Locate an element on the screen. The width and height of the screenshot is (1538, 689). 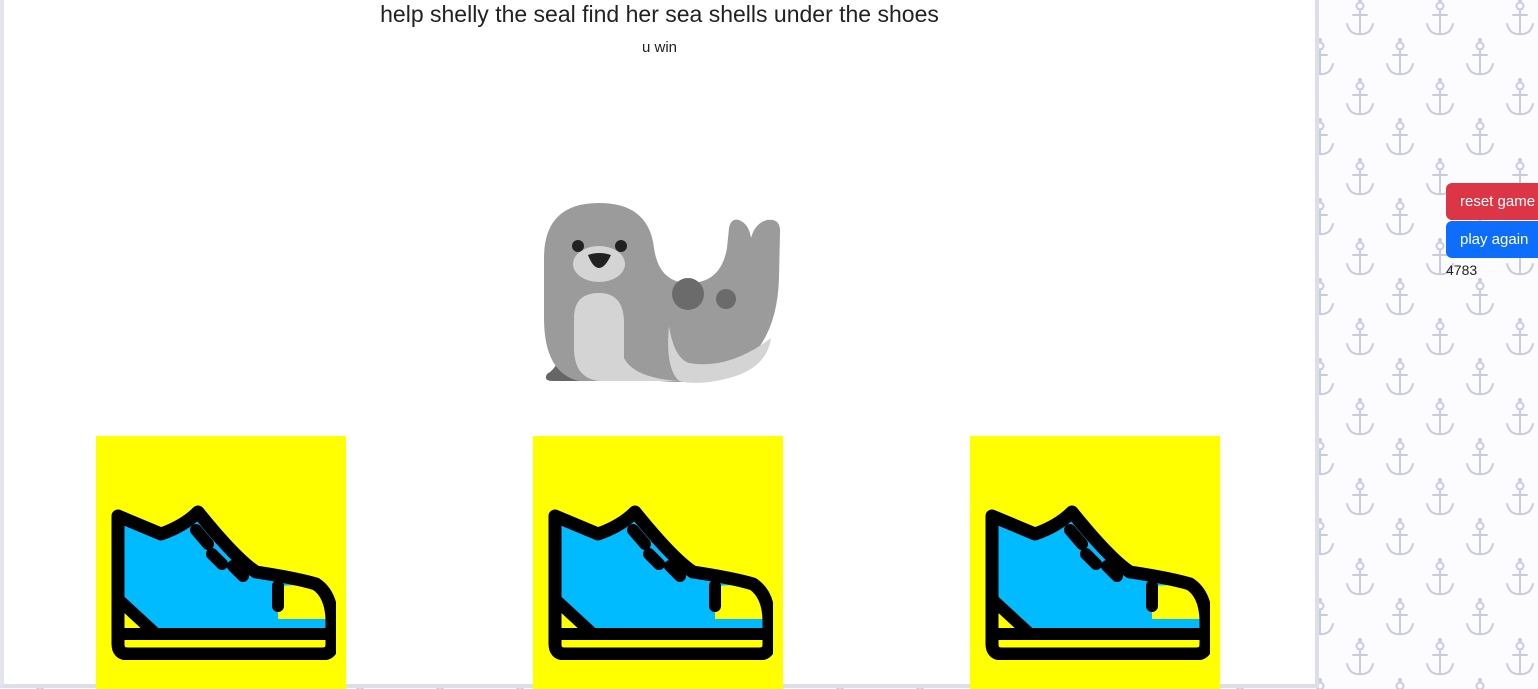
score-counter: 4783 is located at coordinates (1462, 270).